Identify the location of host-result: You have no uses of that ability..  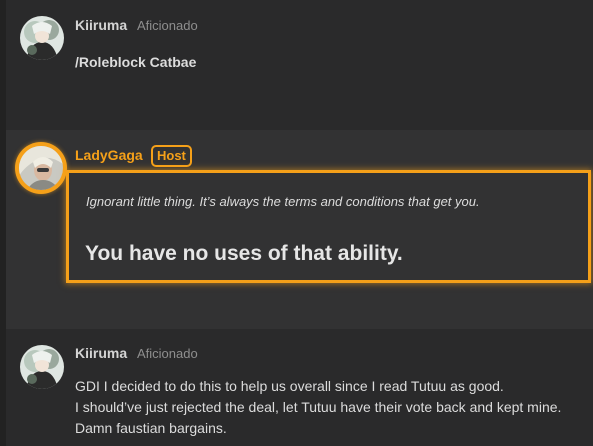
(244, 253).